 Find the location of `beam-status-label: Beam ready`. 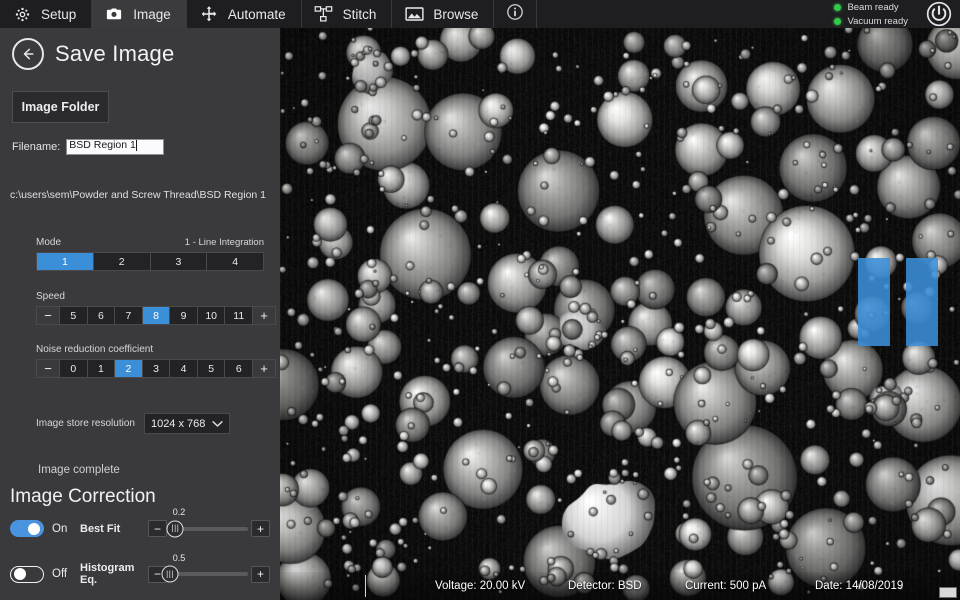

beam-status-label: Beam ready is located at coordinates (873, 7).